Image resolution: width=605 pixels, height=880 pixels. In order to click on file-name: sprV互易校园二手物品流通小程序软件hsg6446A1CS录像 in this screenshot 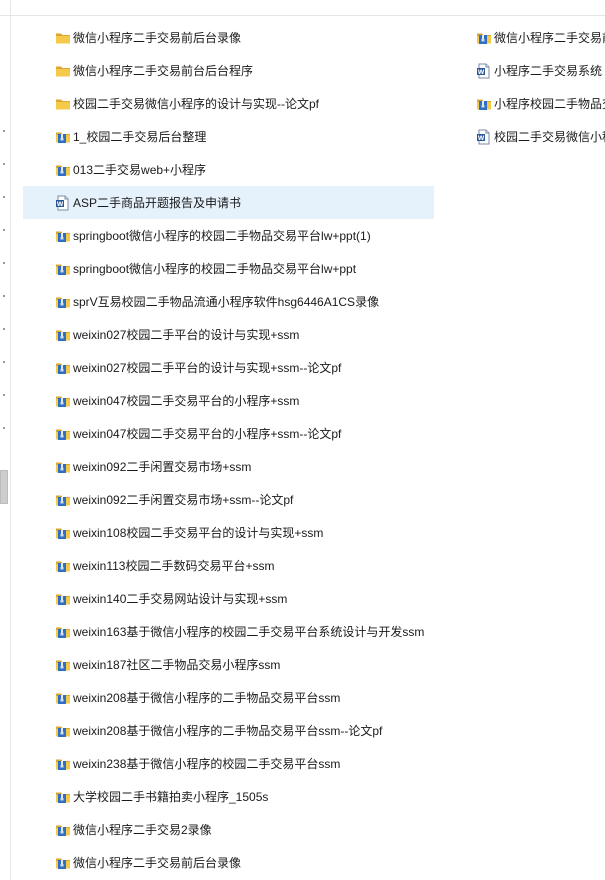, I will do `click(226, 301)`.